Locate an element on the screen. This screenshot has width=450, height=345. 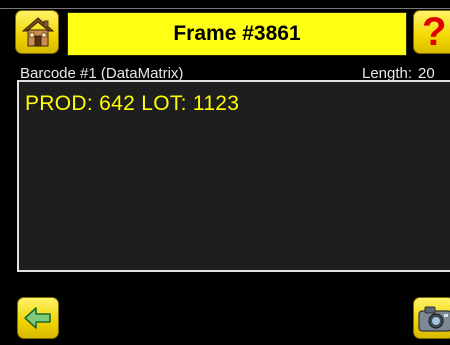
arrow-left-icon is located at coordinates (37, 318).